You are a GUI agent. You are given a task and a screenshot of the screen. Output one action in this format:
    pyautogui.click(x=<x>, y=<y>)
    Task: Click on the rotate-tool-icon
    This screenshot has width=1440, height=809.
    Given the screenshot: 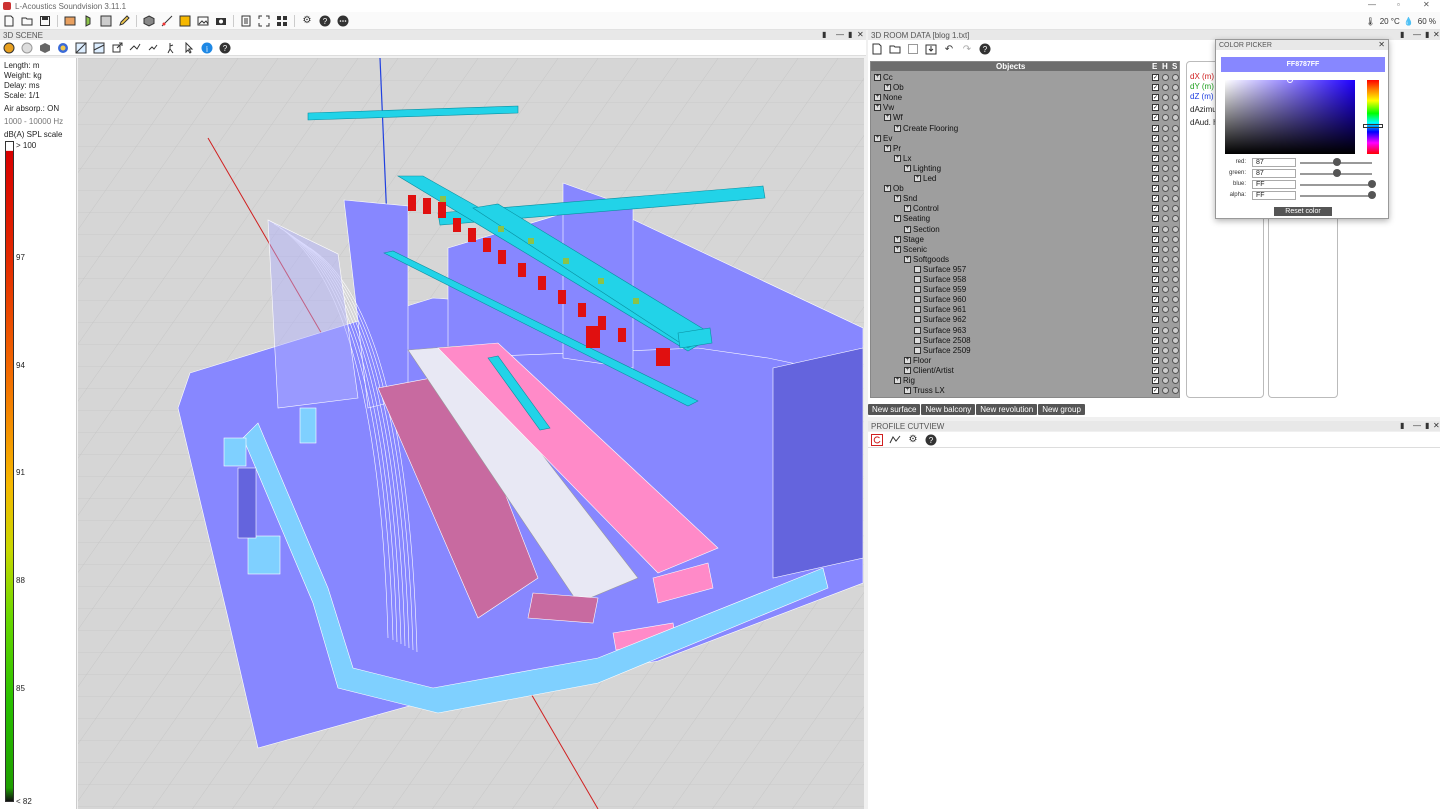 What is the action you would take?
    pyautogui.click(x=153, y=48)
    